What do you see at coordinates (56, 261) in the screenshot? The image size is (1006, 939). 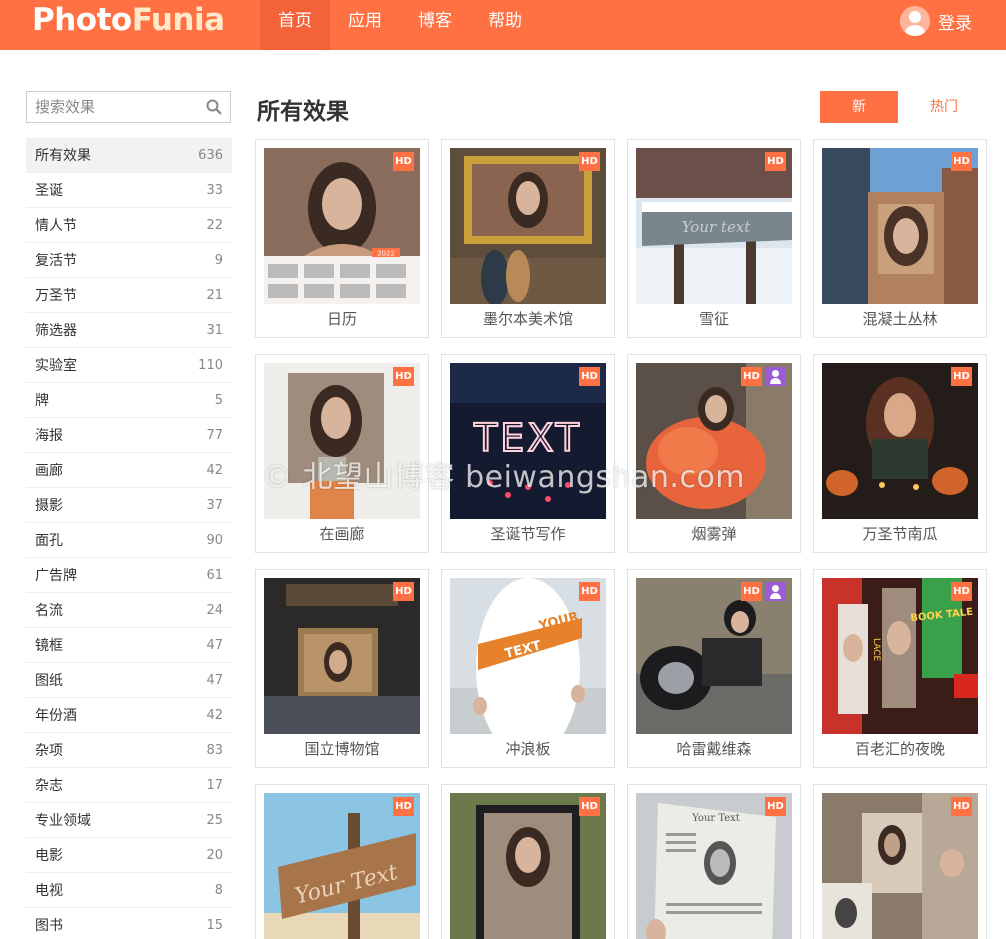 I see `category-name: 复活节` at bounding box center [56, 261].